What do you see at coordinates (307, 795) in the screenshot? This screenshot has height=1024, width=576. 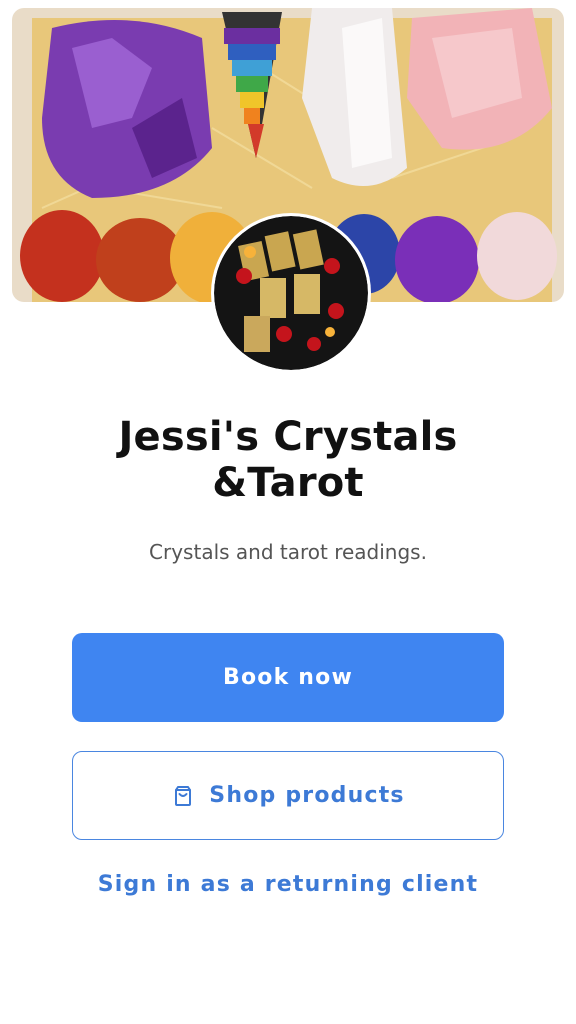 I see `shop-products-label: Shop products` at bounding box center [307, 795].